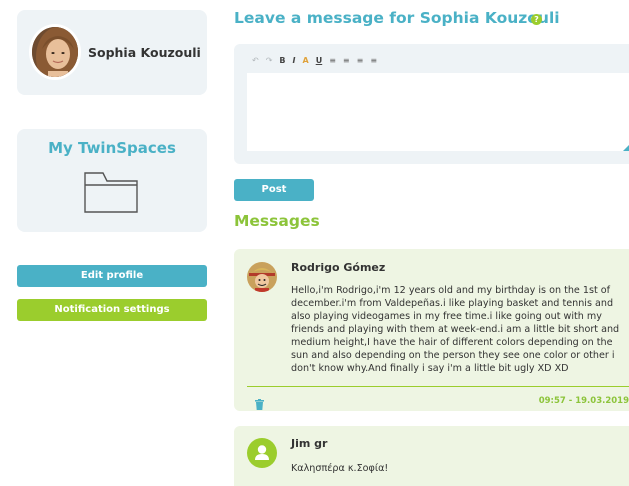  What do you see at coordinates (338, 267) in the screenshot?
I see `message-author: Rodrigo Gómez` at bounding box center [338, 267].